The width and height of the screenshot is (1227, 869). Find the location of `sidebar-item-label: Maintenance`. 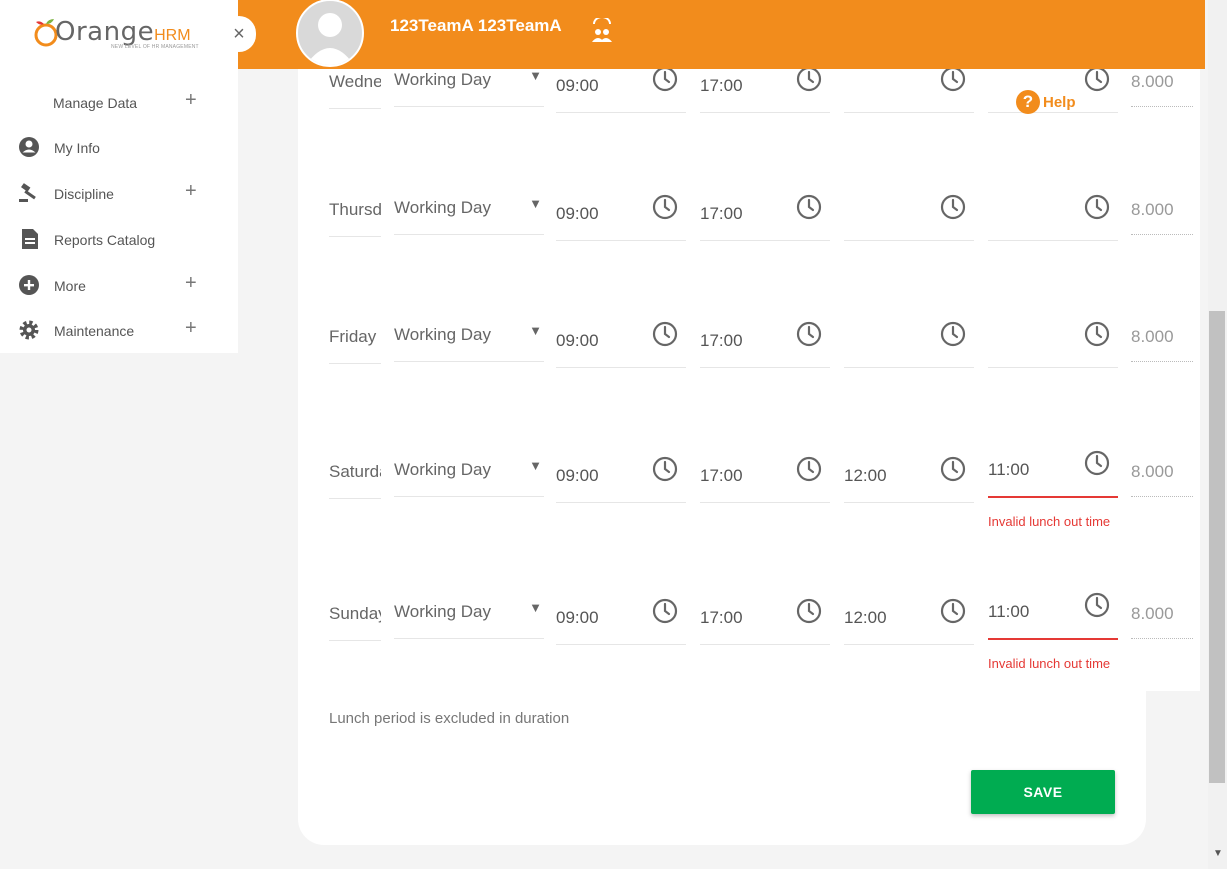

sidebar-item-label: Maintenance is located at coordinates (94, 331).